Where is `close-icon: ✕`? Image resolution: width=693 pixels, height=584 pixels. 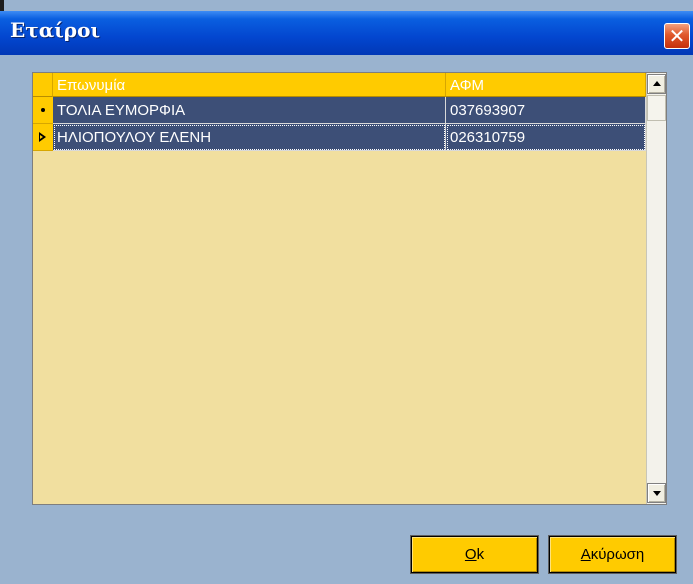 close-icon: ✕ is located at coordinates (677, 36).